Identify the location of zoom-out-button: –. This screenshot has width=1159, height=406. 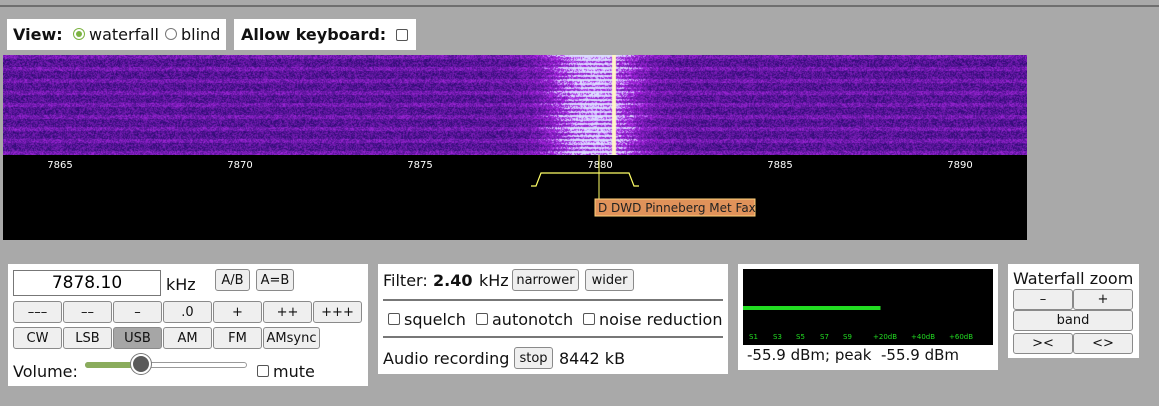
(1043, 299).